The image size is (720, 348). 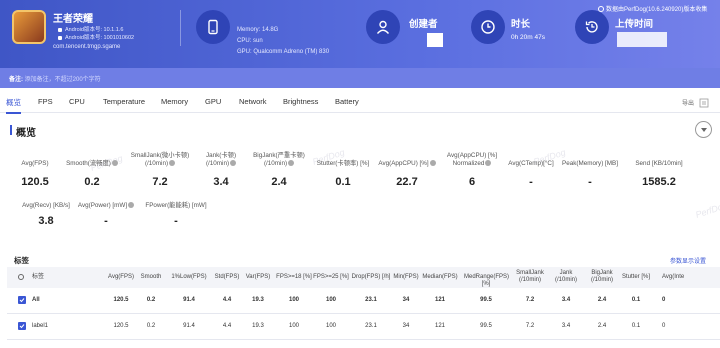 What do you see at coordinates (77, 101) in the screenshot?
I see `tab-cpu: CPU` at bounding box center [77, 101].